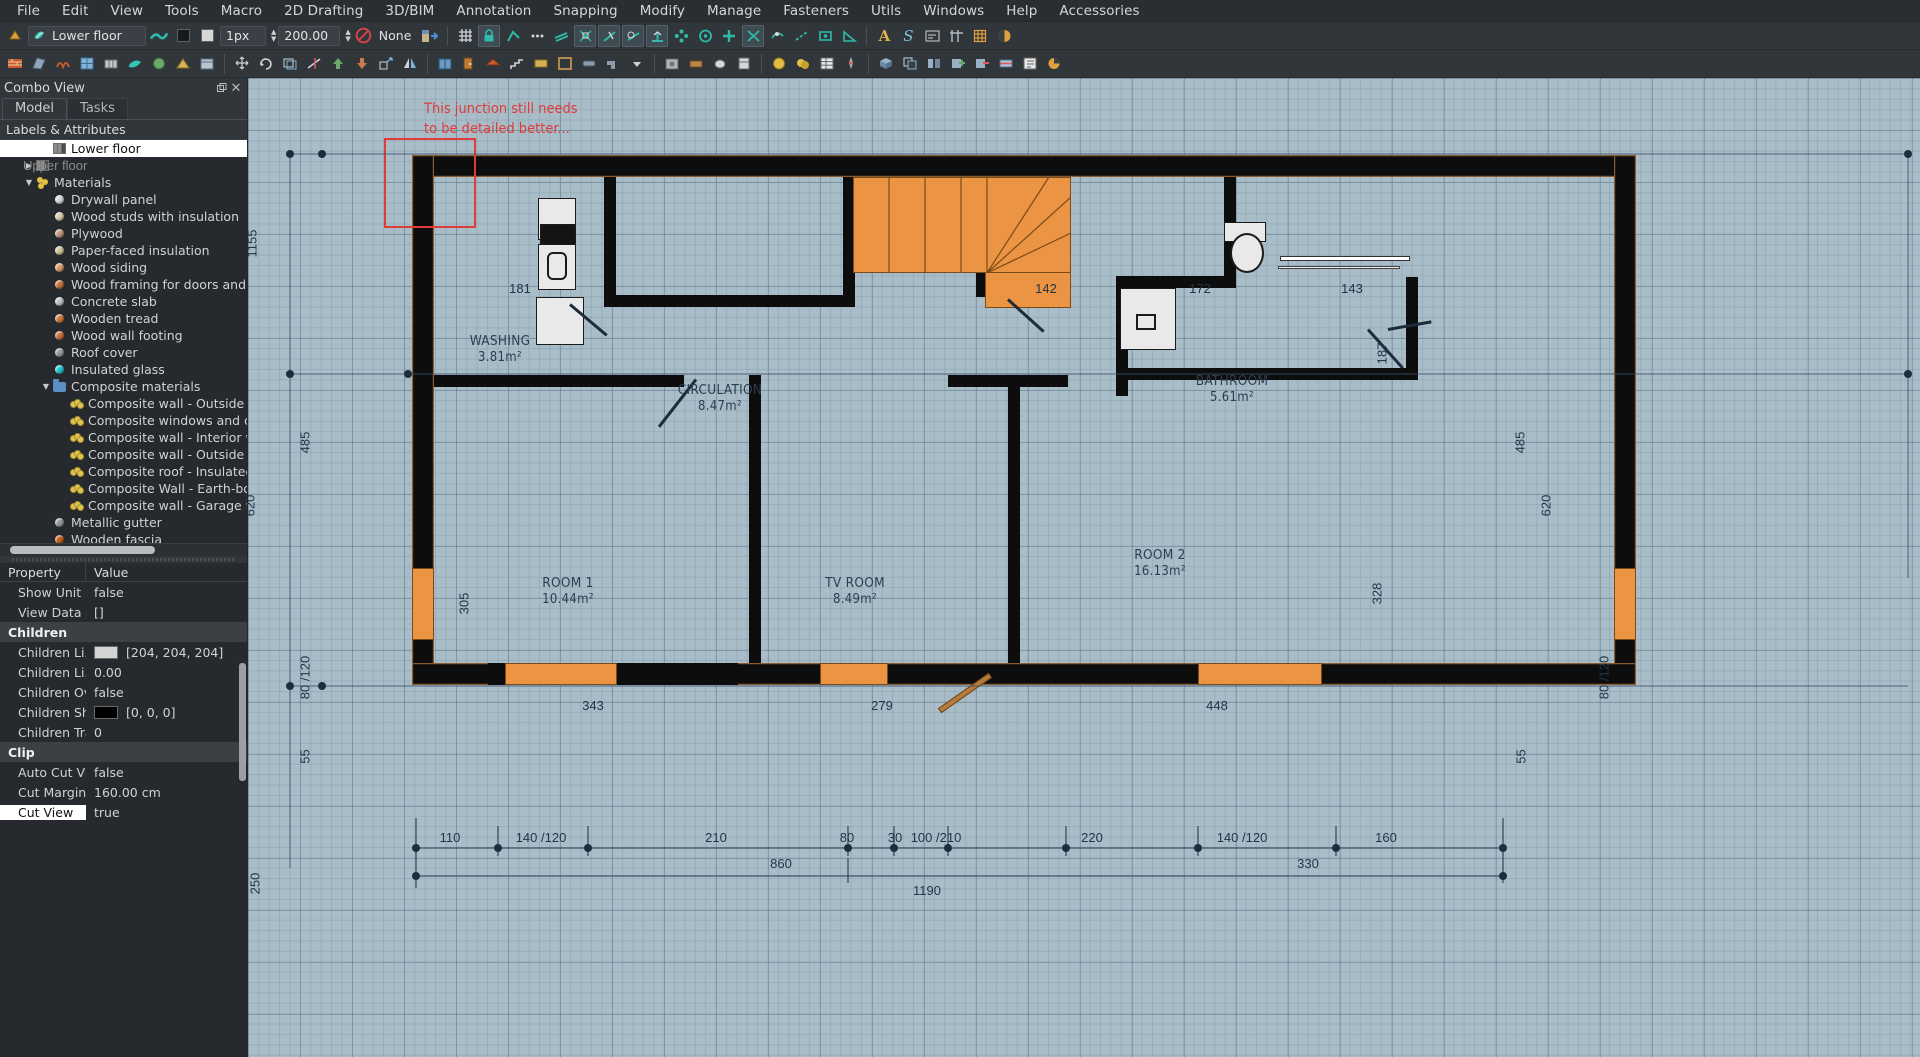 This screenshot has width=1920, height=1057. What do you see at coordinates (338, 64) in the screenshot?
I see `arch-upgrade-icon` at bounding box center [338, 64].